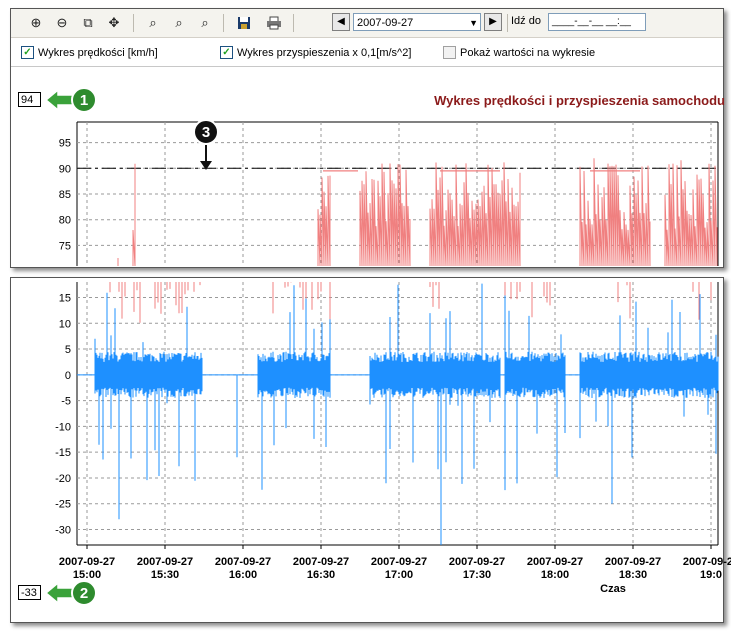 The width and height of the screenshot is (731, 632). What do you see at coordinates (399, 575) in the screenshot?
I see `x-tick-label-time: 17:00` at bounding box center [399, 575].